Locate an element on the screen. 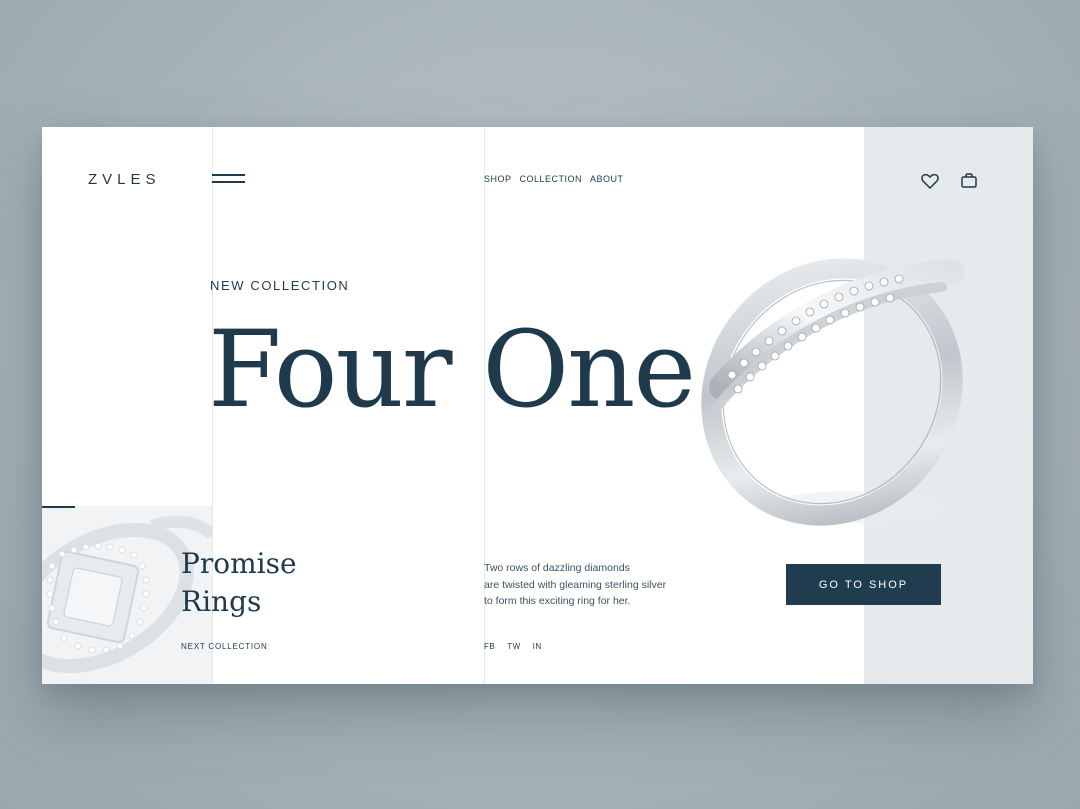 This screenshot has width=1080, height=809. description-line: Two rows of dazzling diamonds is located at coordinates (557, 568).